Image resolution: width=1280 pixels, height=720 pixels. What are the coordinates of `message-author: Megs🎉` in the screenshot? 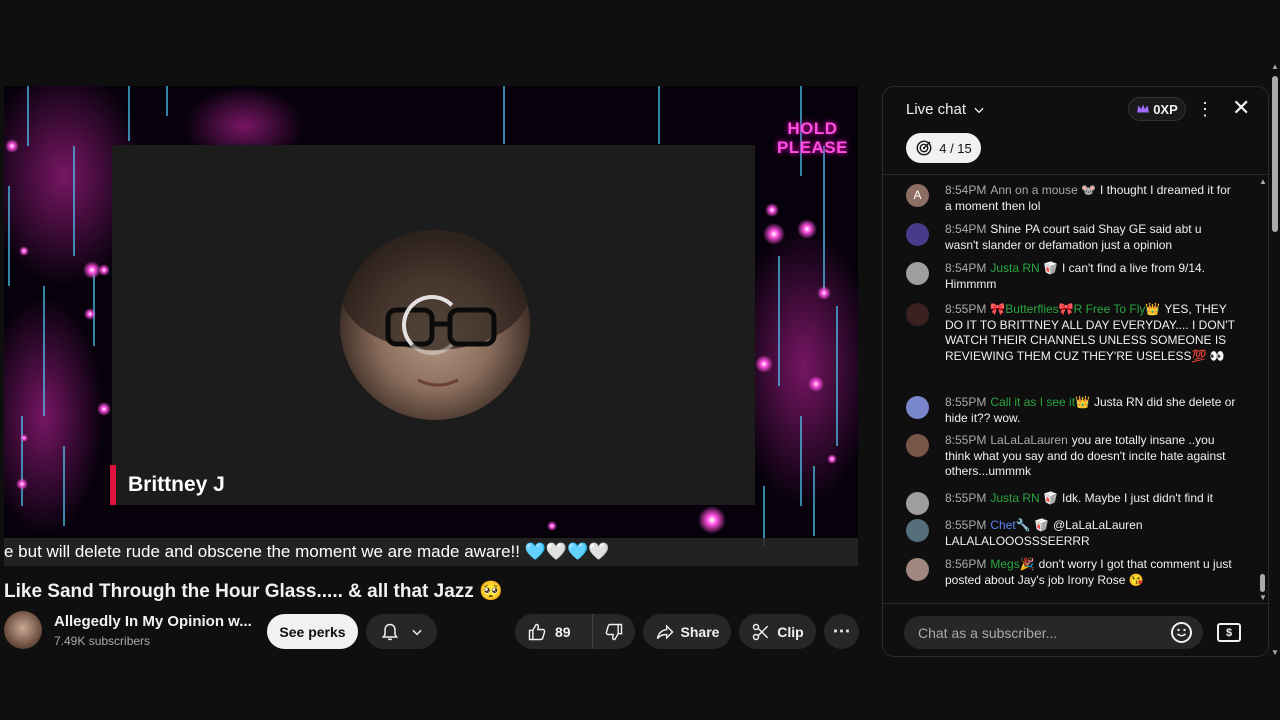 It's located at (1012, 564).